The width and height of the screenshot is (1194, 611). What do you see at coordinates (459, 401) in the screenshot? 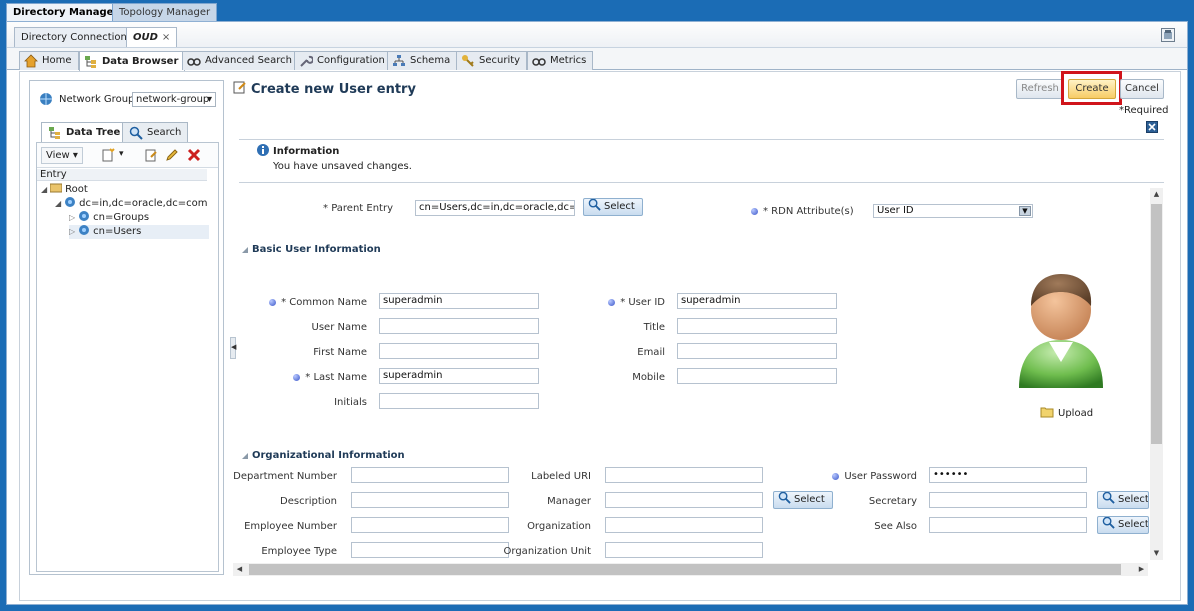
I see `initials-input` at bounding box center [459, 401].